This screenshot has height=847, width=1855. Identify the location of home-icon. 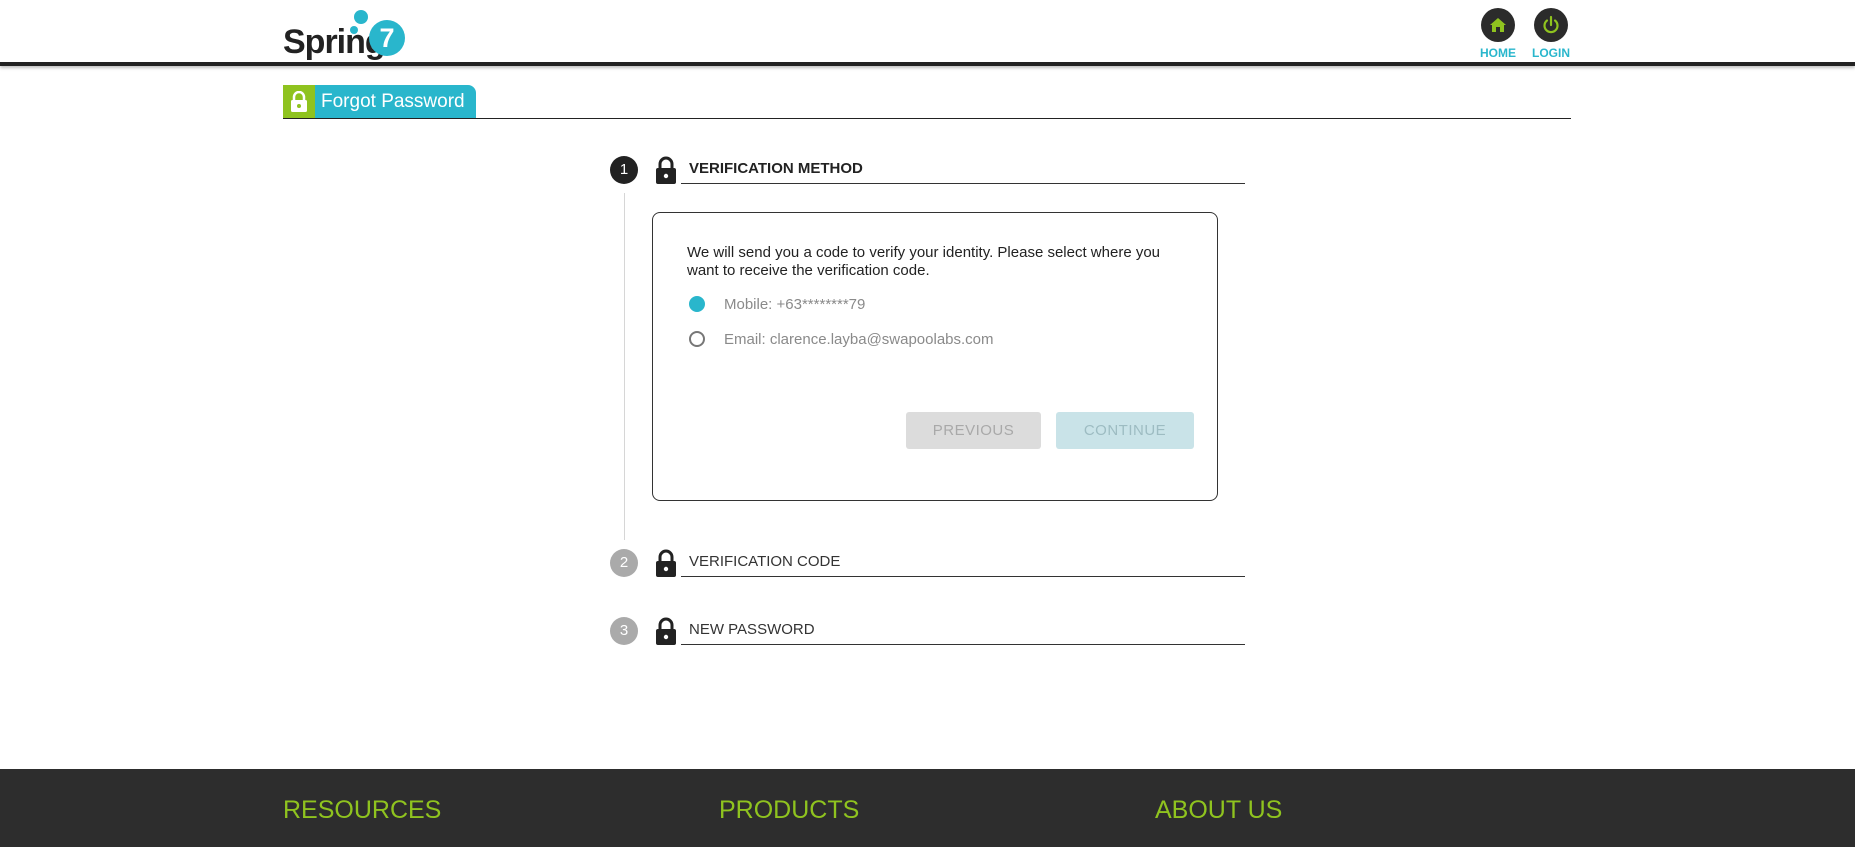
(1498, 25).